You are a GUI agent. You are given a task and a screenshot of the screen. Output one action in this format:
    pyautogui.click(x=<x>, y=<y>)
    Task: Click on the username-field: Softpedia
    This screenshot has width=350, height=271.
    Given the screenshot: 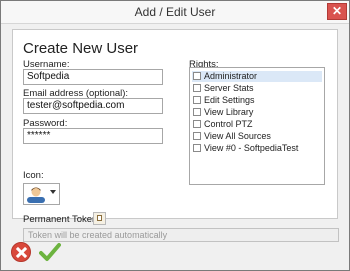 What is the action you would take?
    pyautogui.click(x=93, y=77)
    